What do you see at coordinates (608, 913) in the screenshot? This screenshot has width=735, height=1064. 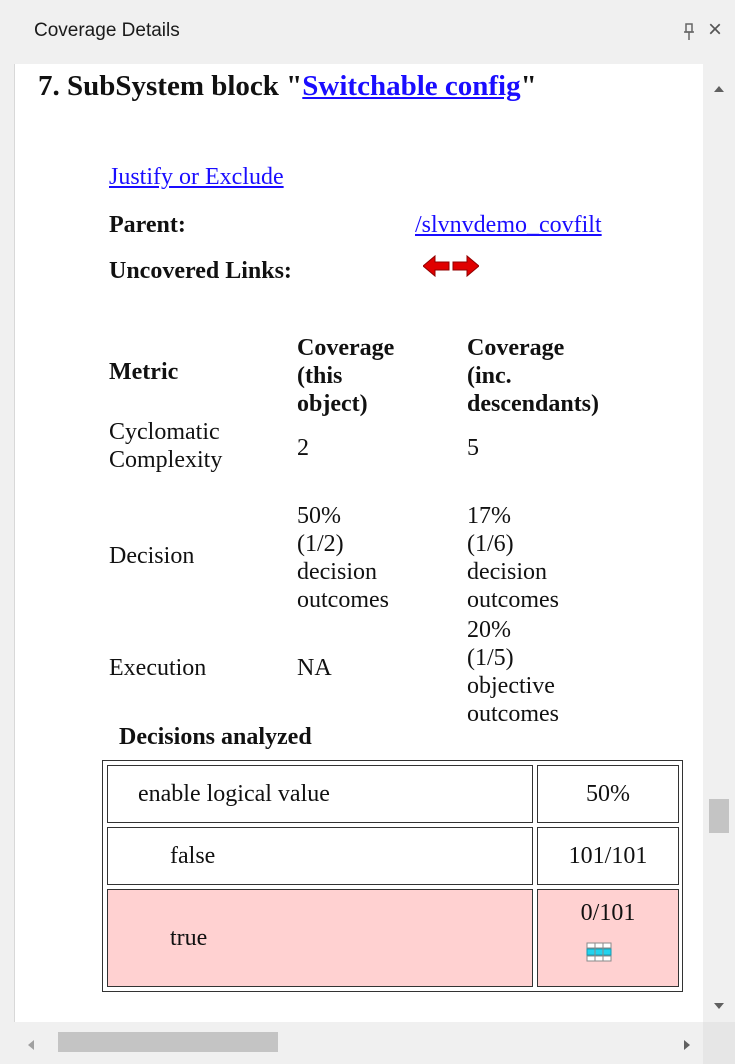 I see `outcome-value-text: 0/101` at bounding box center [608, 913].